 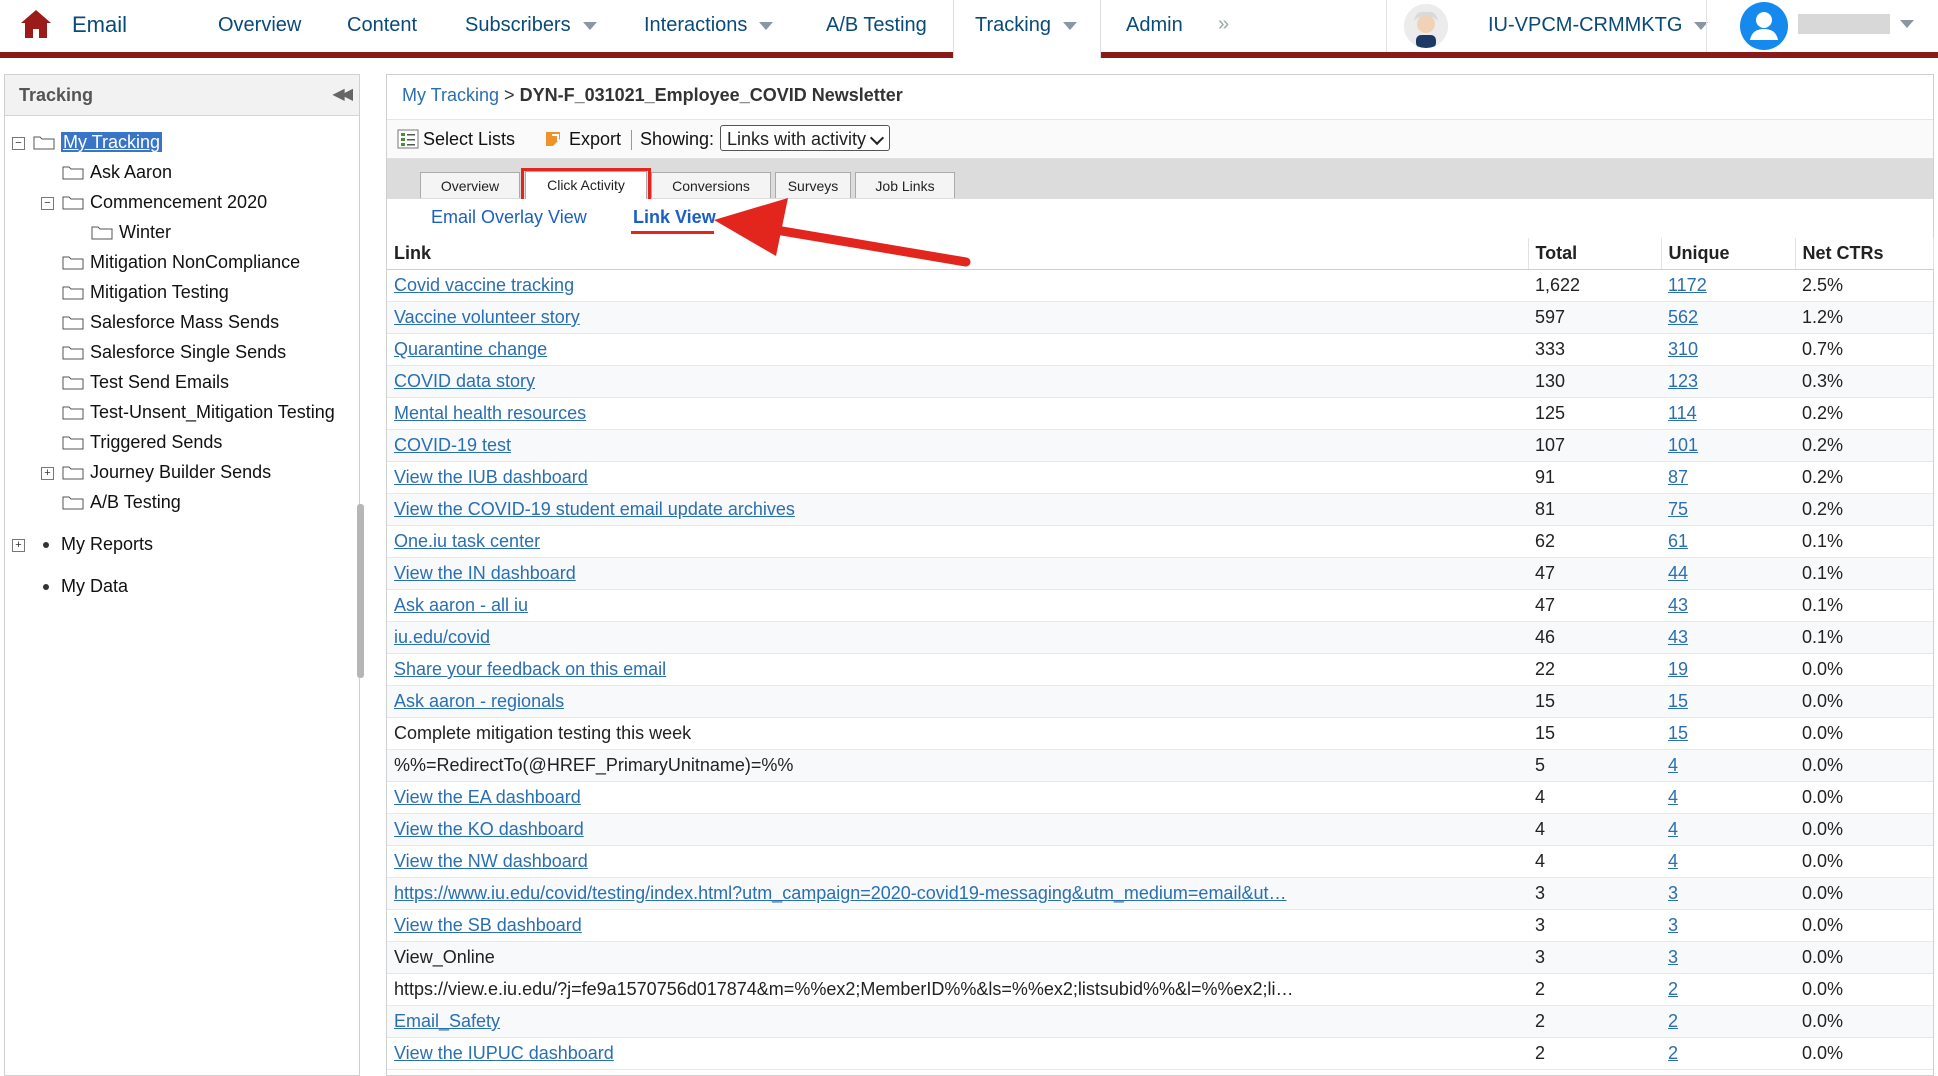 What do you see at coordinates (181, 262) in the screenshot?
I see `tree-item-mitigation-noncompliance: Mitigation NonCompliance` at bounding box center [181, 262].